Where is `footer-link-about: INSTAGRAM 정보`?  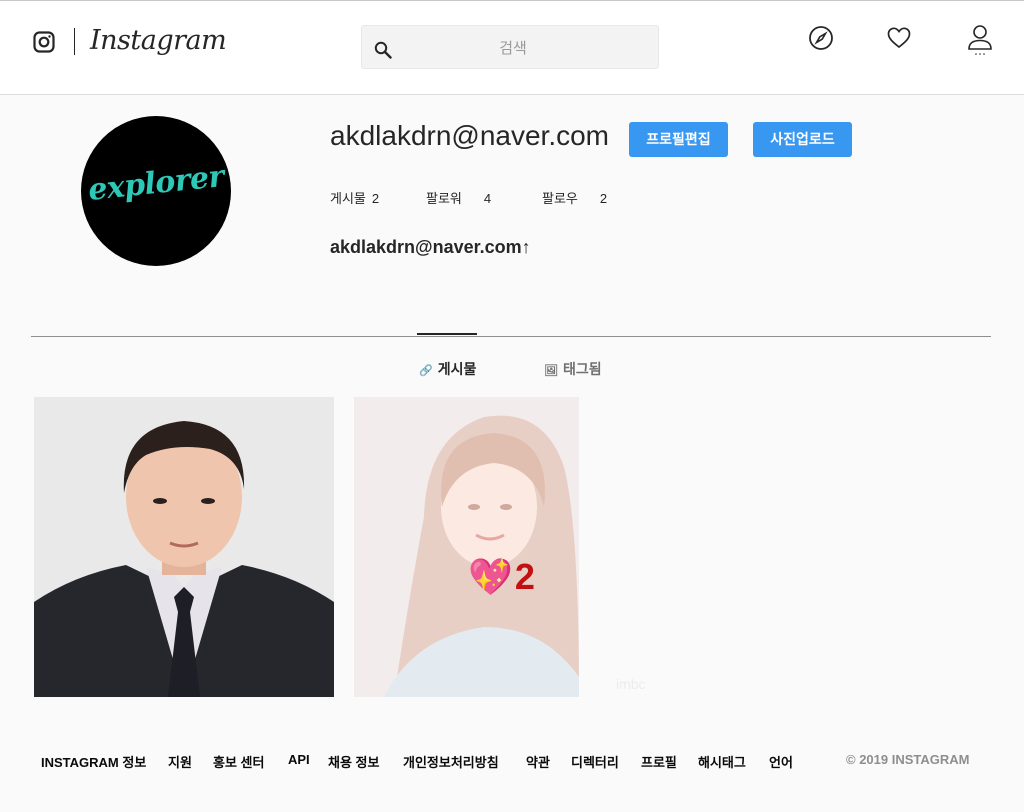
footer-link-about: INSTAGRAM 정보 is located at coordinates (93, 761).